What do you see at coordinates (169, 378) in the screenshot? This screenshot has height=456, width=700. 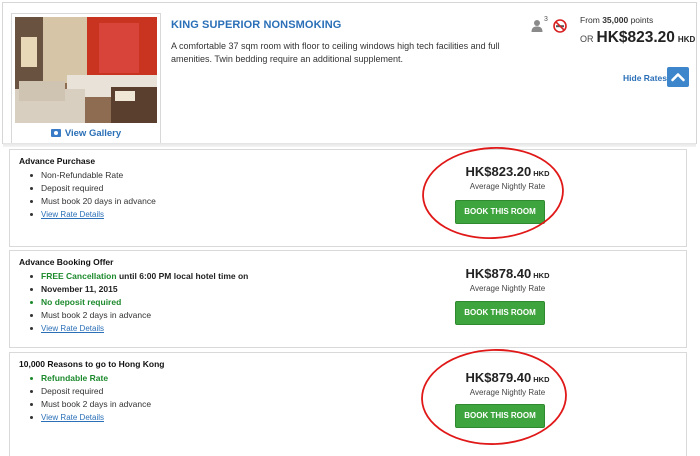 I see `rate-bullet: Refundable Rate` at bounding box center [169, 378].